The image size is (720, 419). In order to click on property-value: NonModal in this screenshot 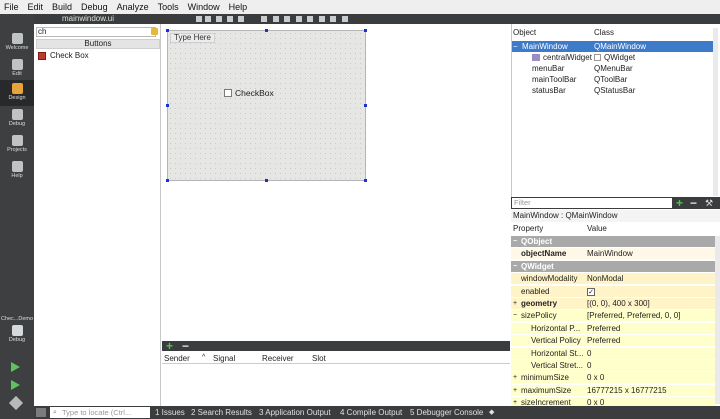, I will do `click(605, 279)`.